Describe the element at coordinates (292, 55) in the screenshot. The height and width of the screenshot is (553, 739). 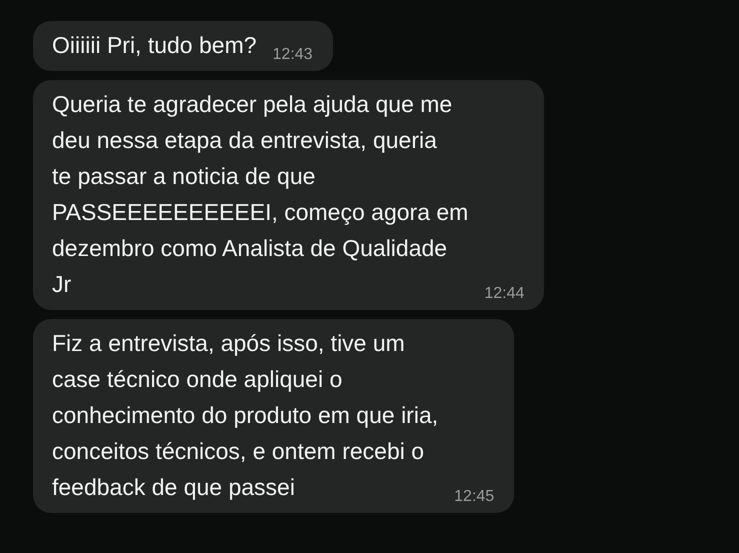
I see `message-time: 12:43` at that location.